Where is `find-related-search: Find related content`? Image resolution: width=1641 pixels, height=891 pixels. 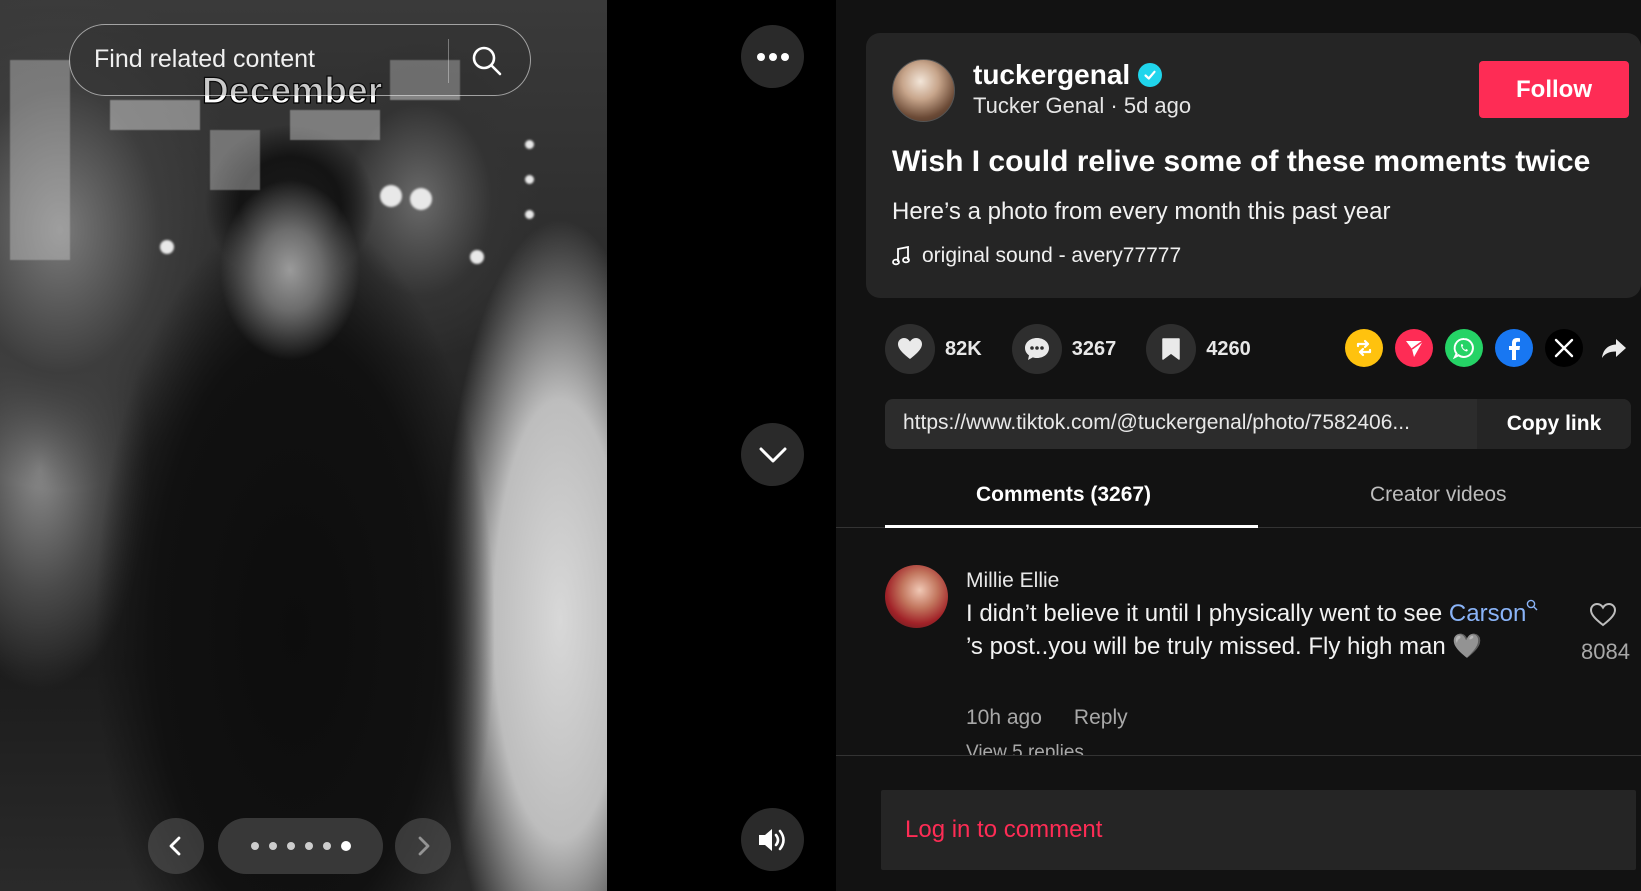
find-related-search: Find related content is located at coordinates (300, 60).